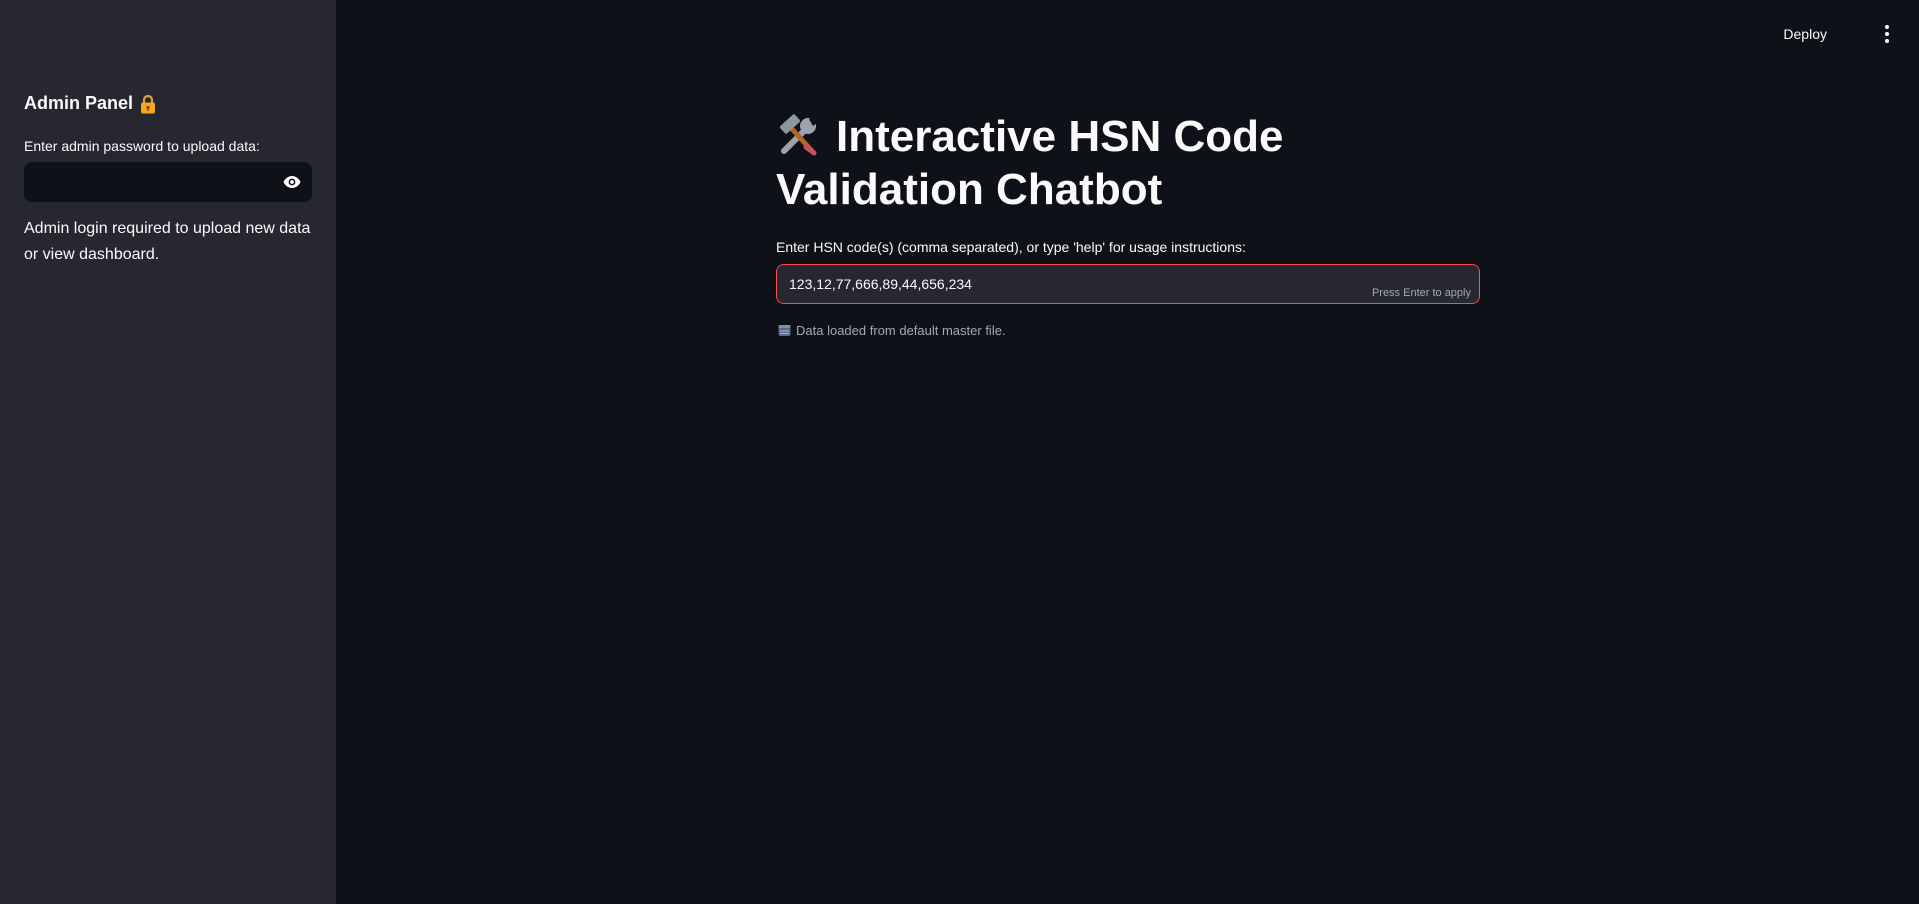 This screenshot has width=1919, height=904. I want to click on sidebar-title: Admin Panel, so click(90, 103).